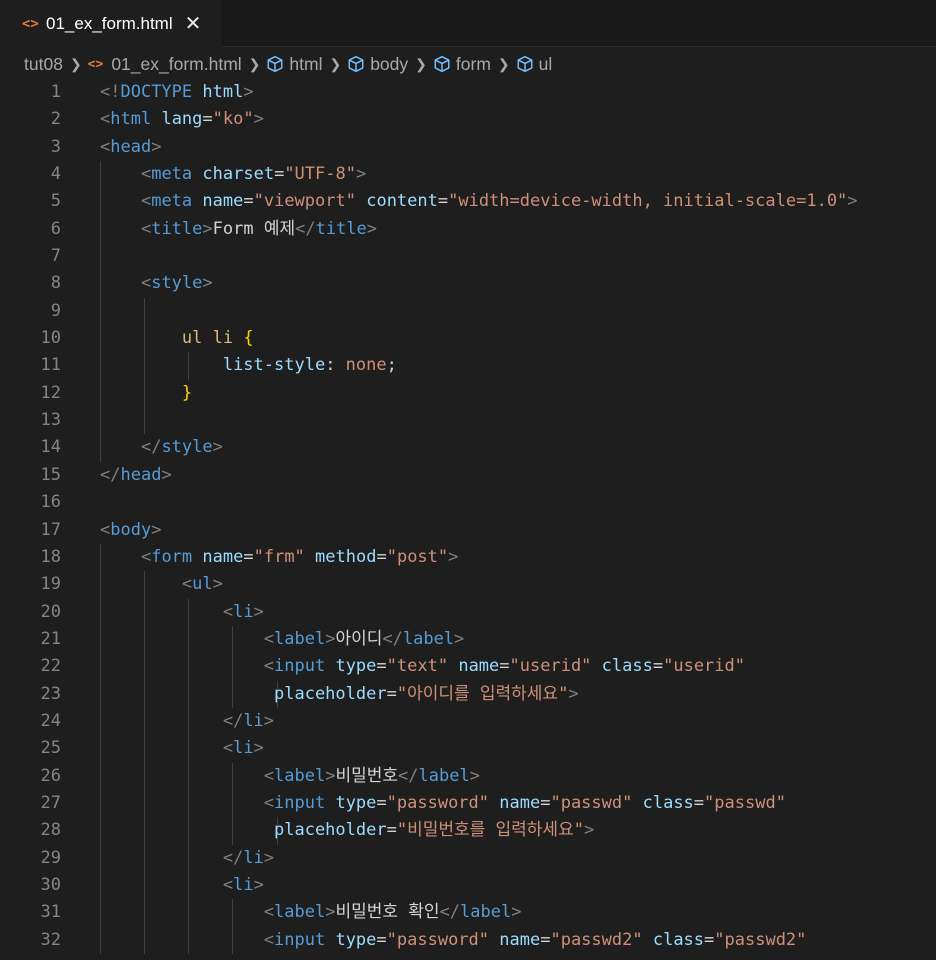 This screenshot has height=960, width=936. What do you see at coordinates (366, 365) in the screenshot?
I see `code-token: none` at bounding box center [366, 365].